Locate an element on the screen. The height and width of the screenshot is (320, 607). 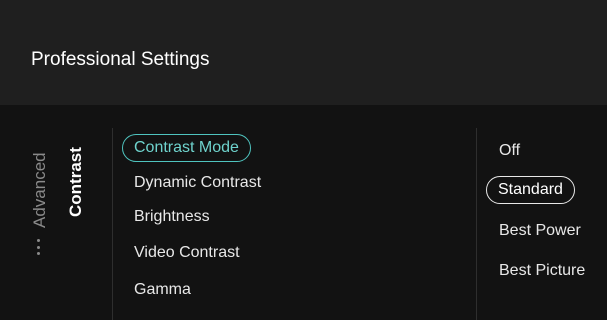
page-title: Professional Settings is located at coordinates (120, 59).